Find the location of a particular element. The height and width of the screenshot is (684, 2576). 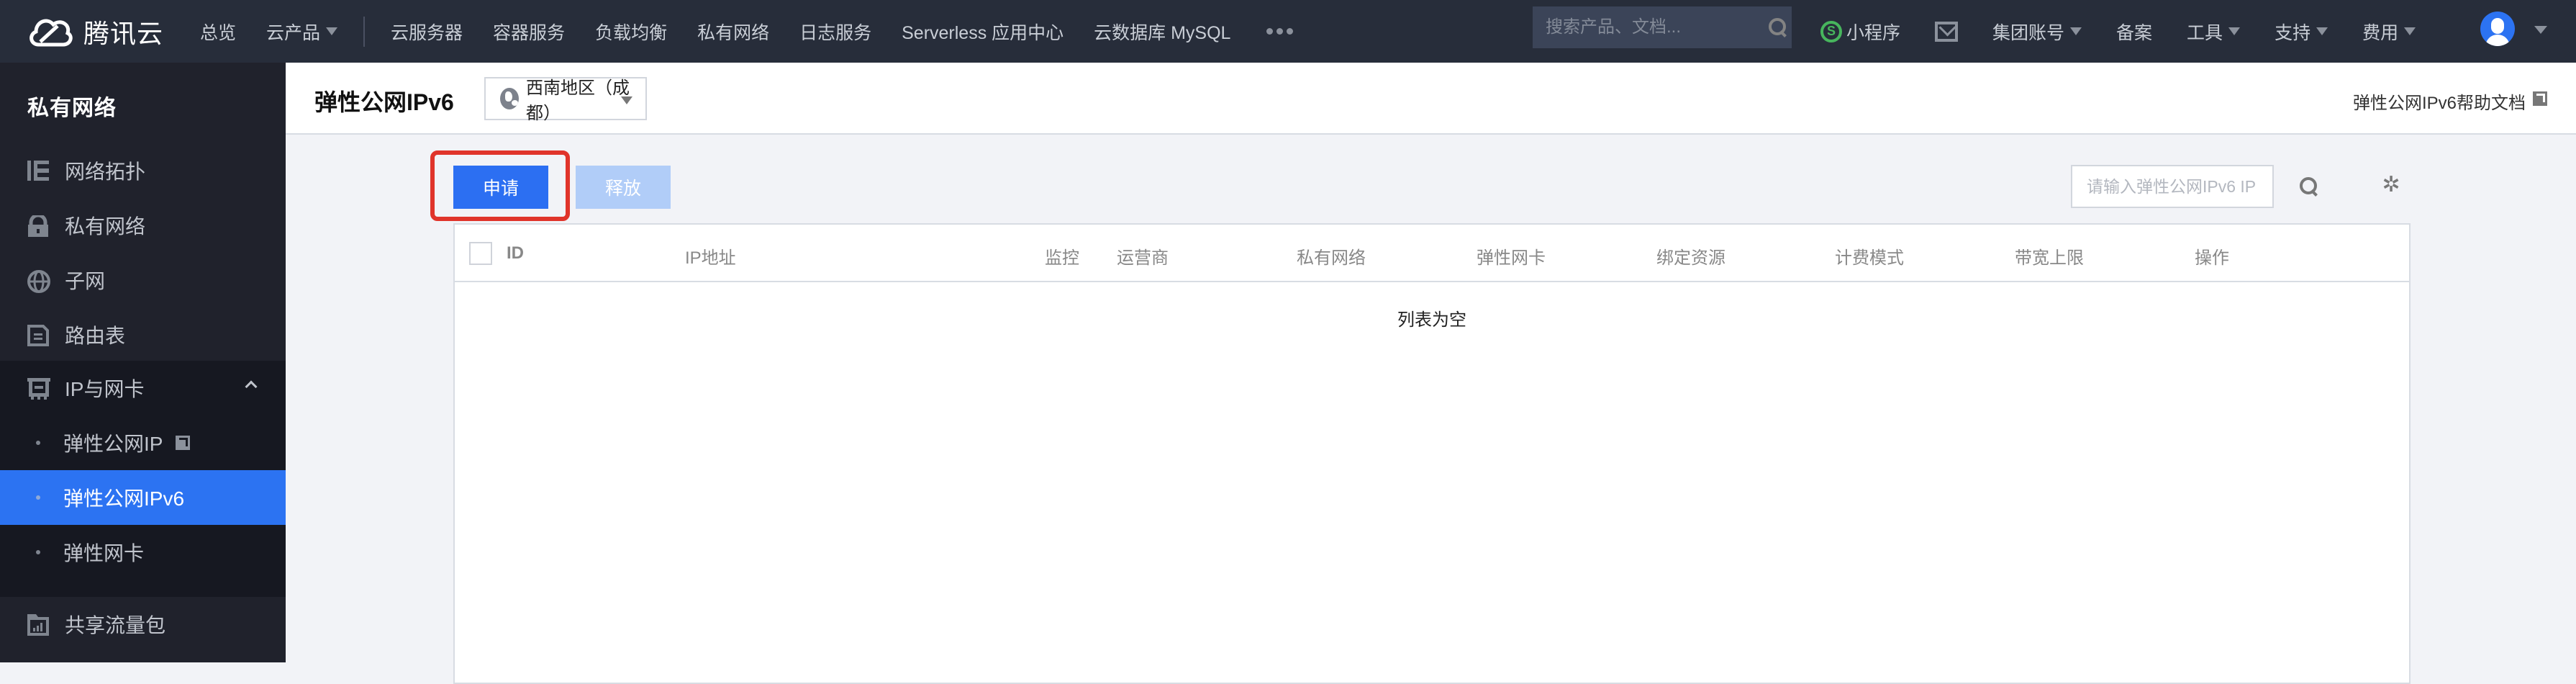

nav-mini-program: S 小程序 is located at coordinates (1860, 32).